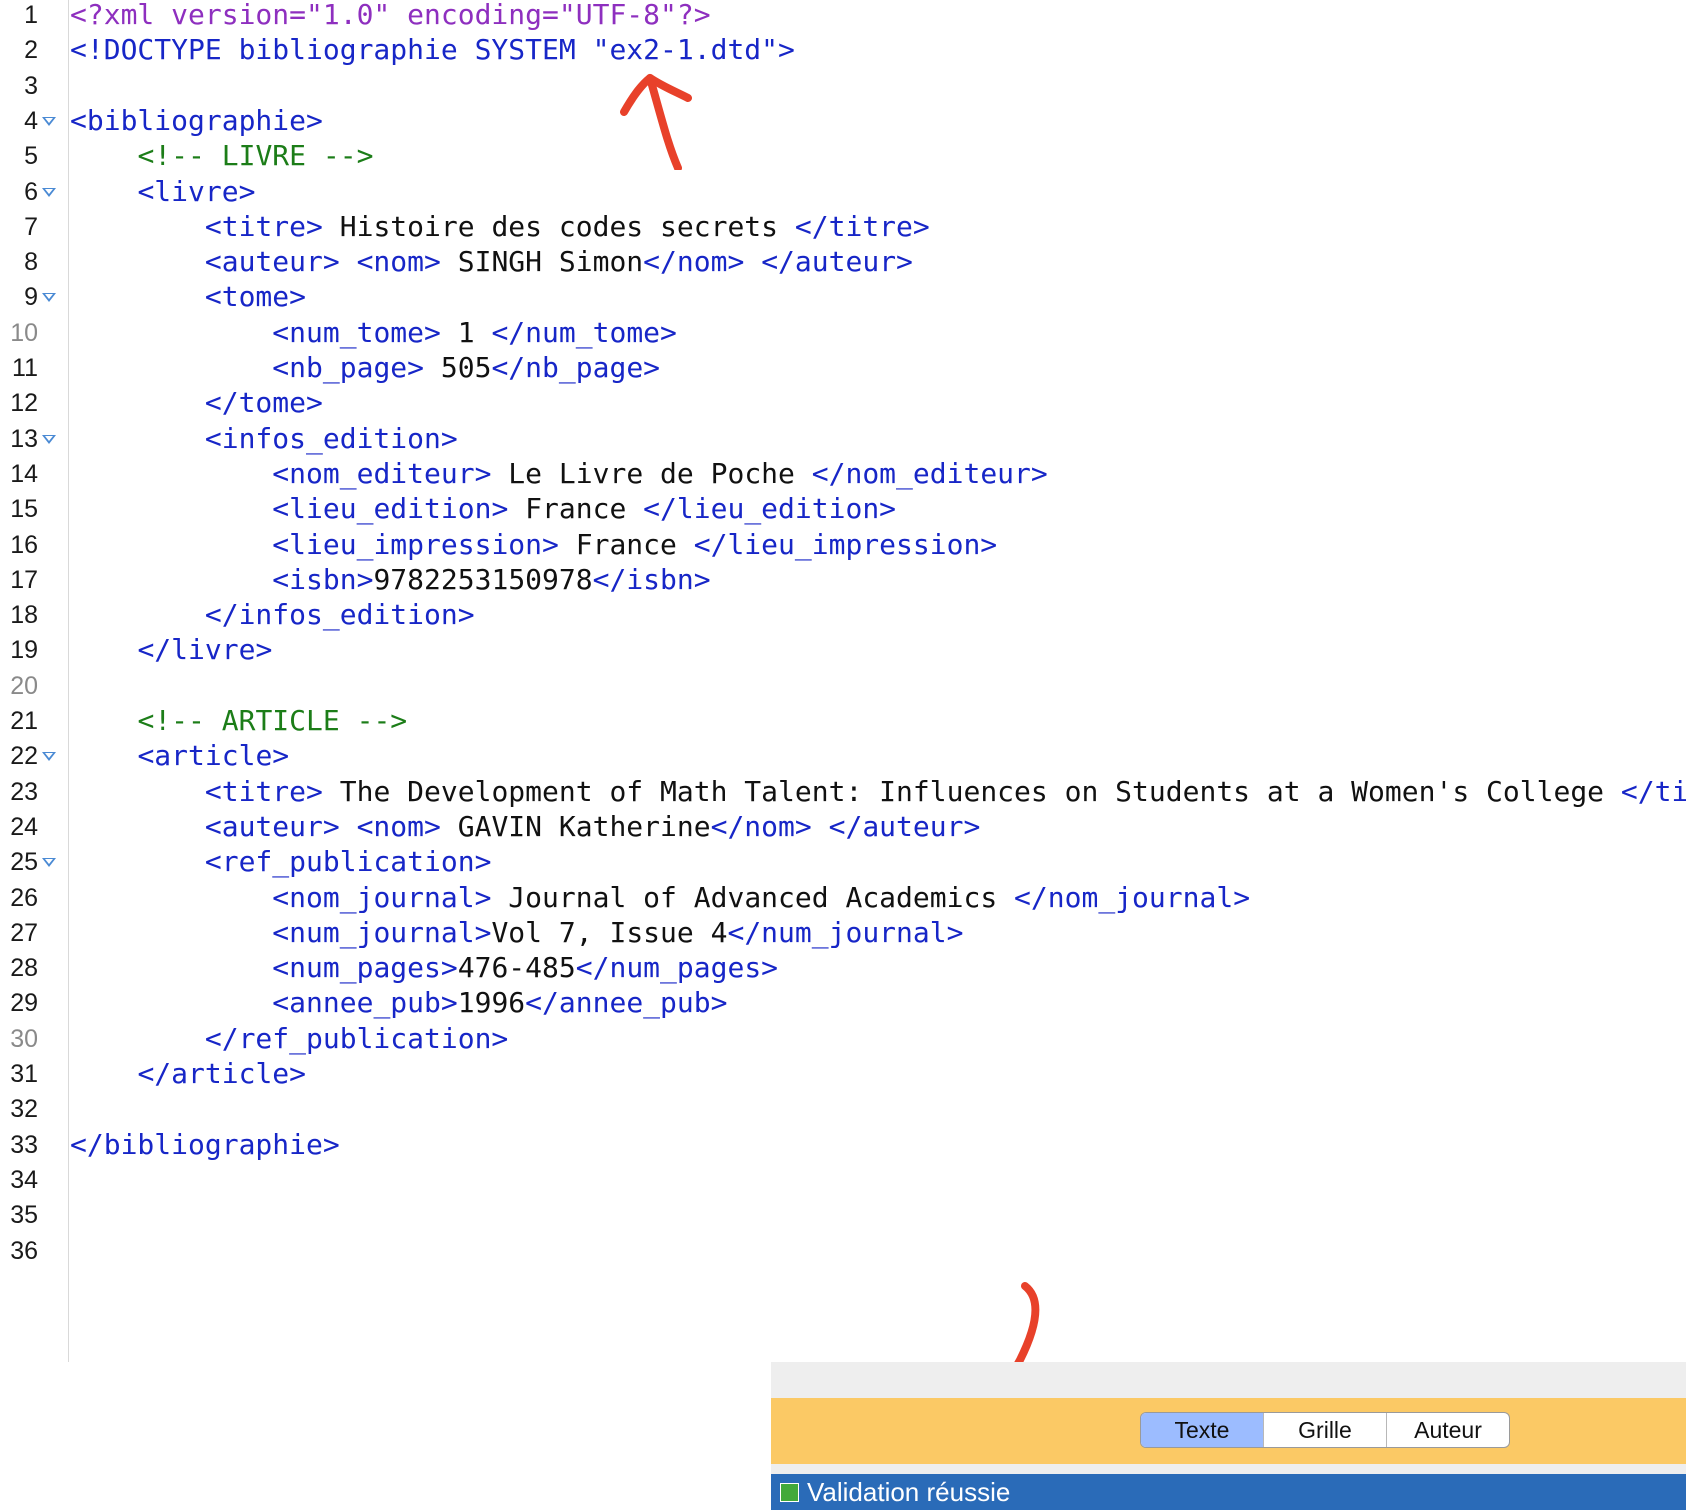  I want to click on token-txt: 1, so click(466, 332).